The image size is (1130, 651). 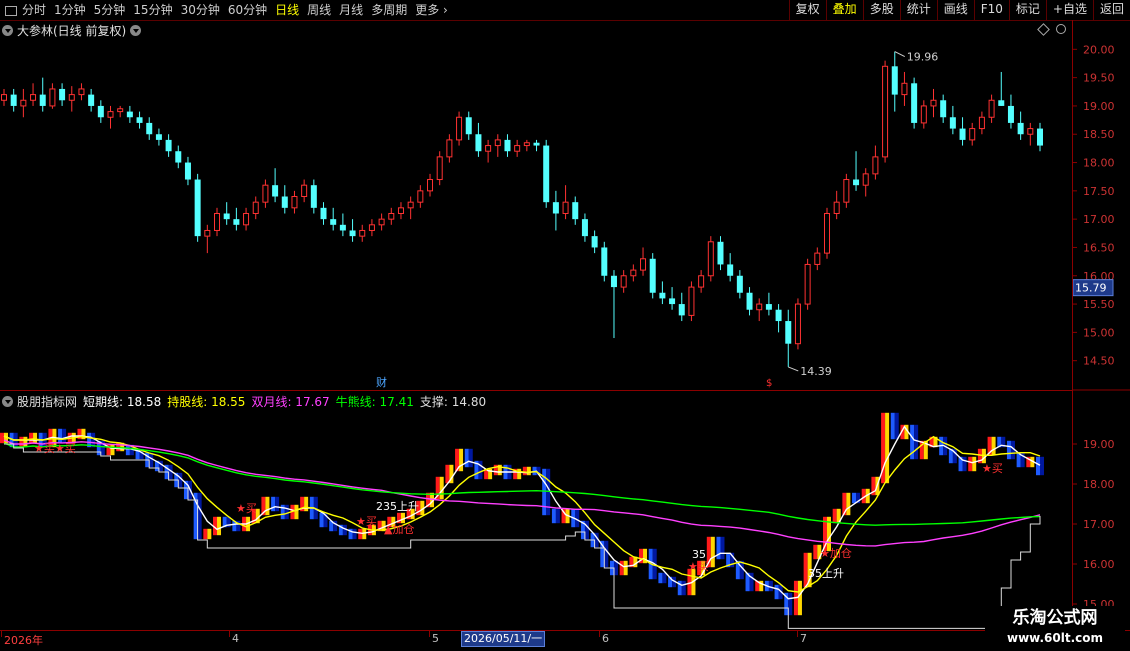 I want to click on period-tab-1: 1分钟, so click(x=70, y=10).